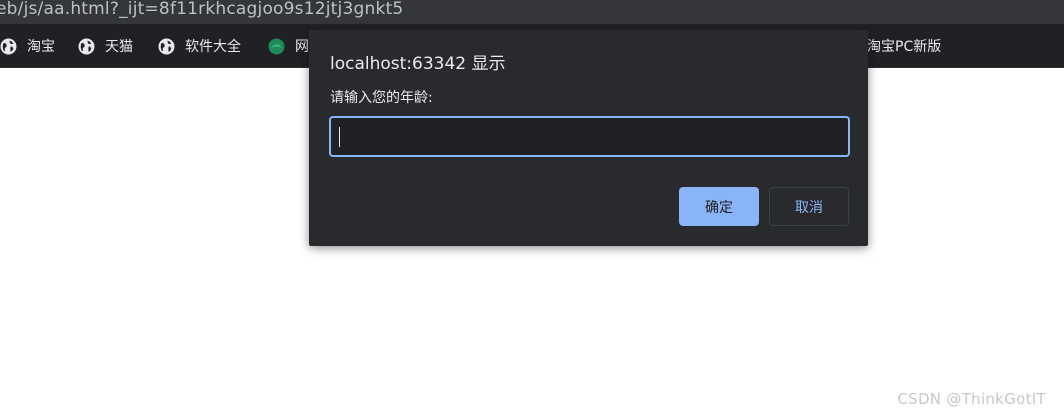 The width and height of the screenshot is (1064, 416). I want to click on age-input, so click(589, 136).